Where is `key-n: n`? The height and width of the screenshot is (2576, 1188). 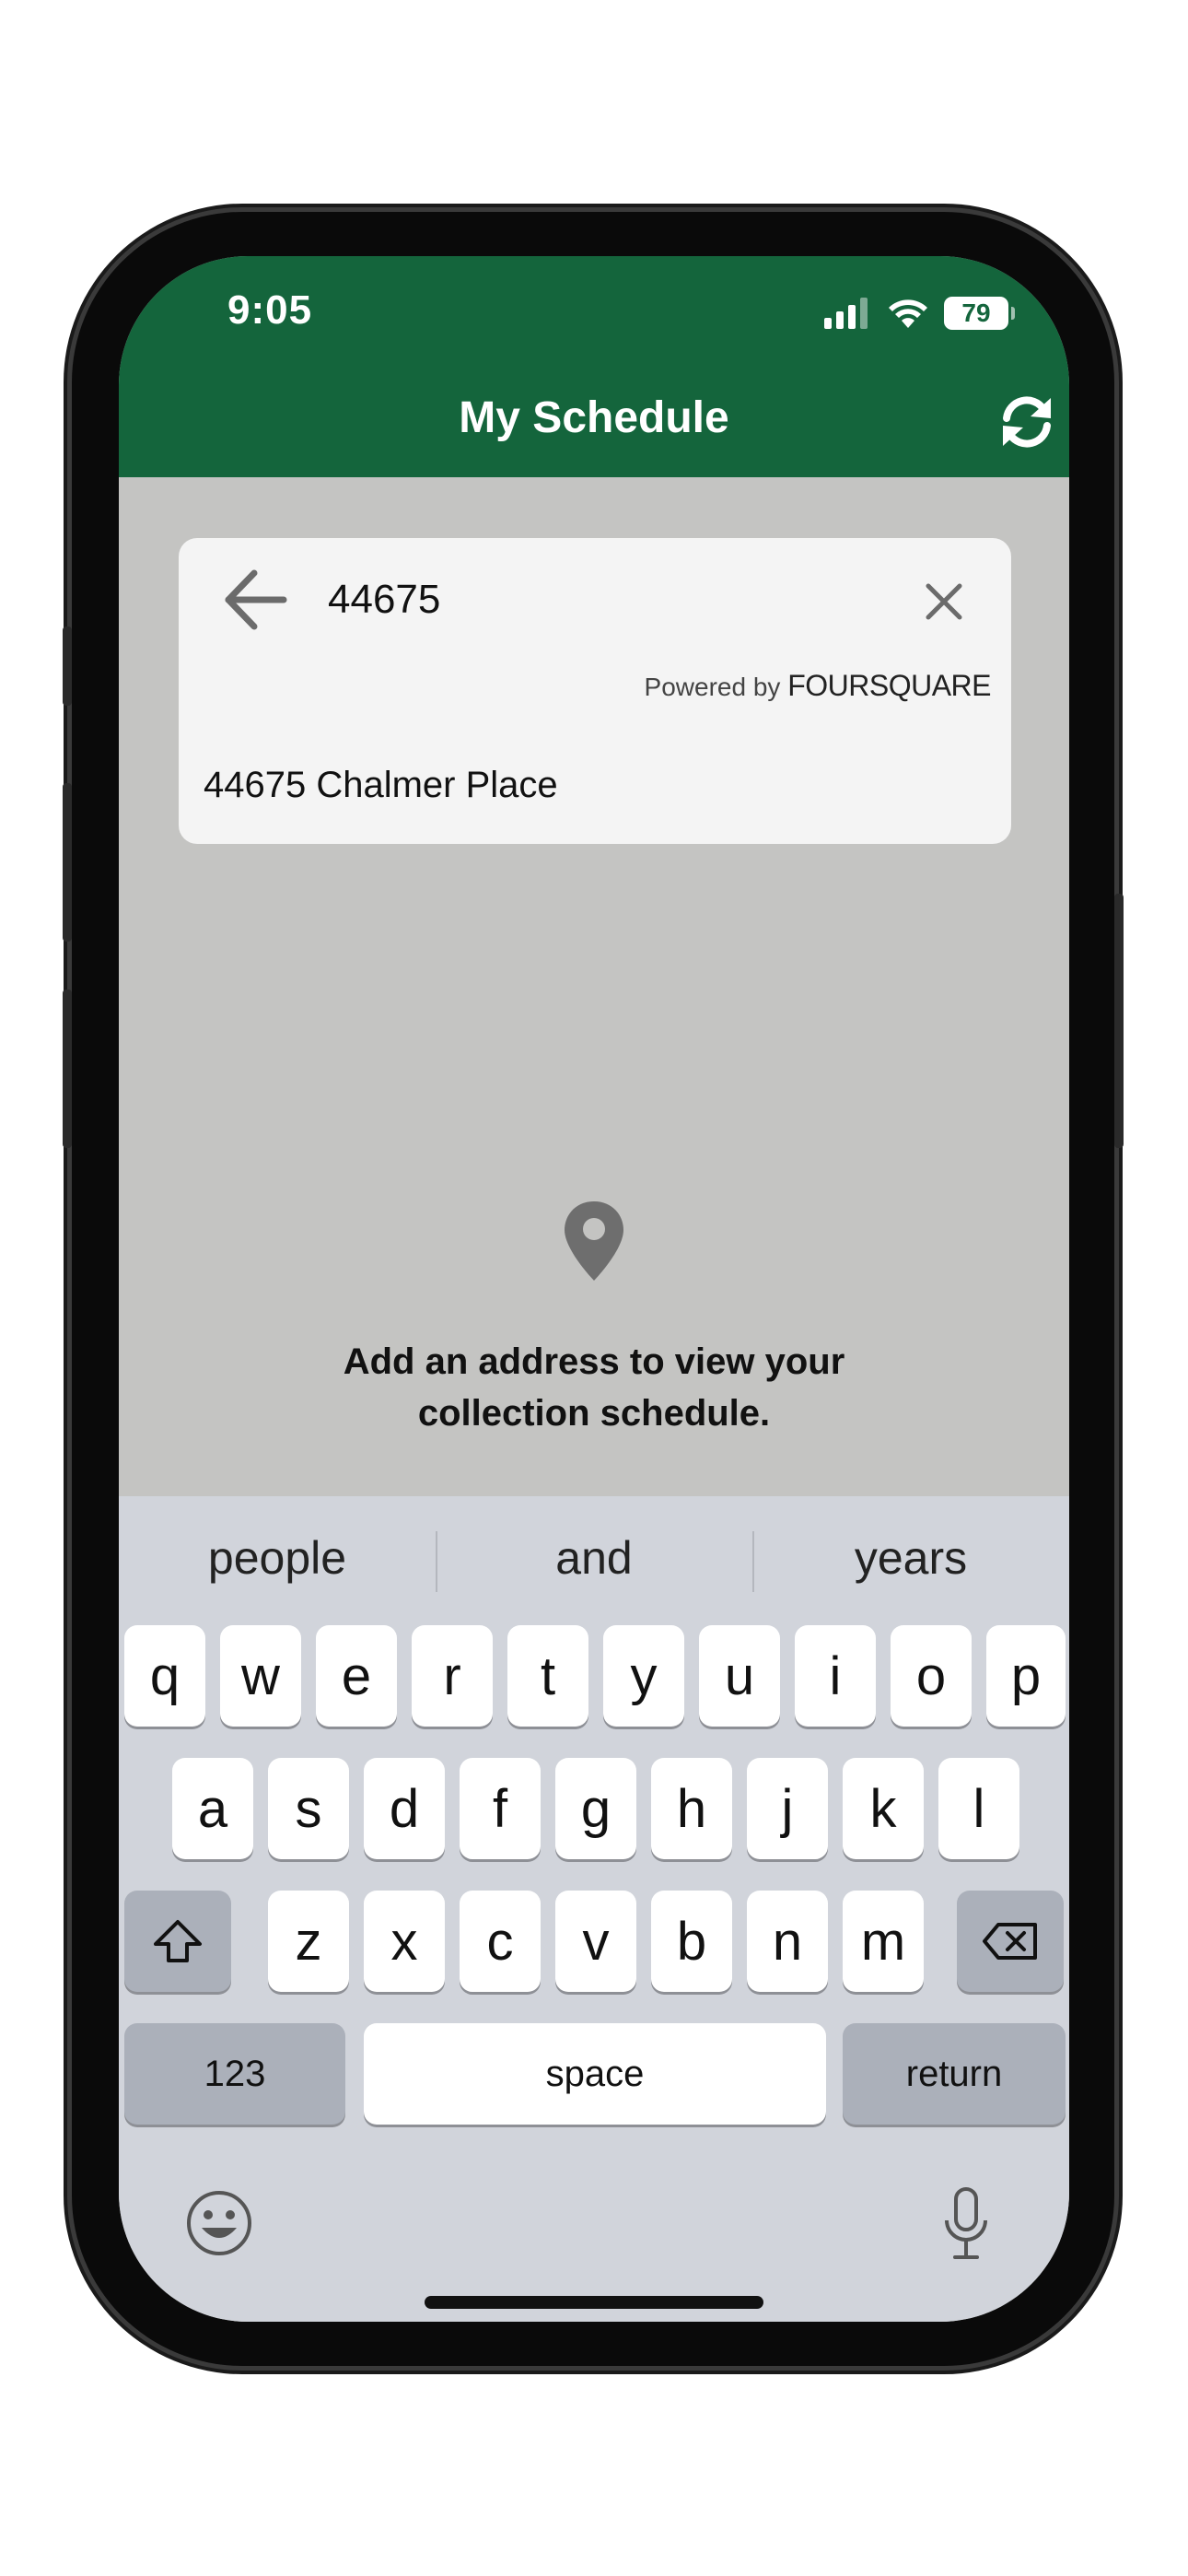
key-n: n is located at coordinates (787, 1942).